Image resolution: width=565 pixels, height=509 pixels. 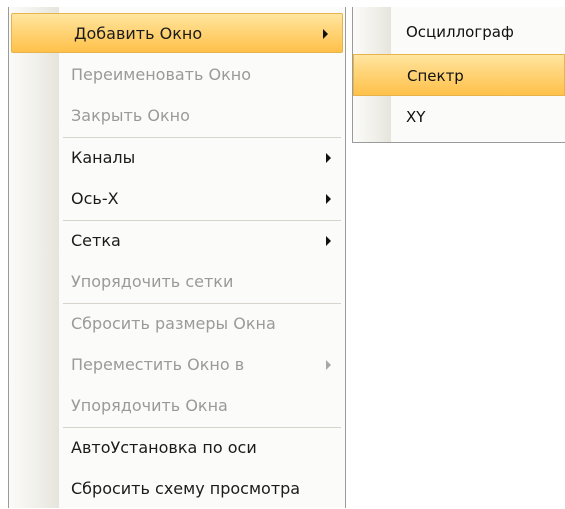 What do you see at coordinates (435, 76) in the screenshot?
I see `submenu-item-label: Спектр` at bounding box center [435, 76].